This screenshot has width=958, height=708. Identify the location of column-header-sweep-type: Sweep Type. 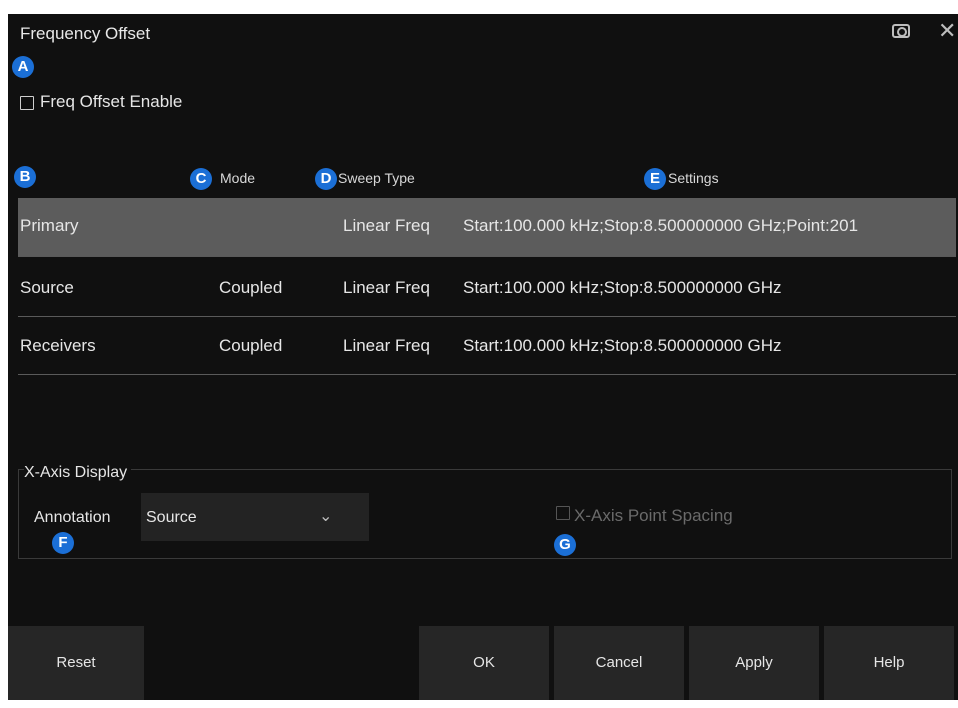
(376, 178).